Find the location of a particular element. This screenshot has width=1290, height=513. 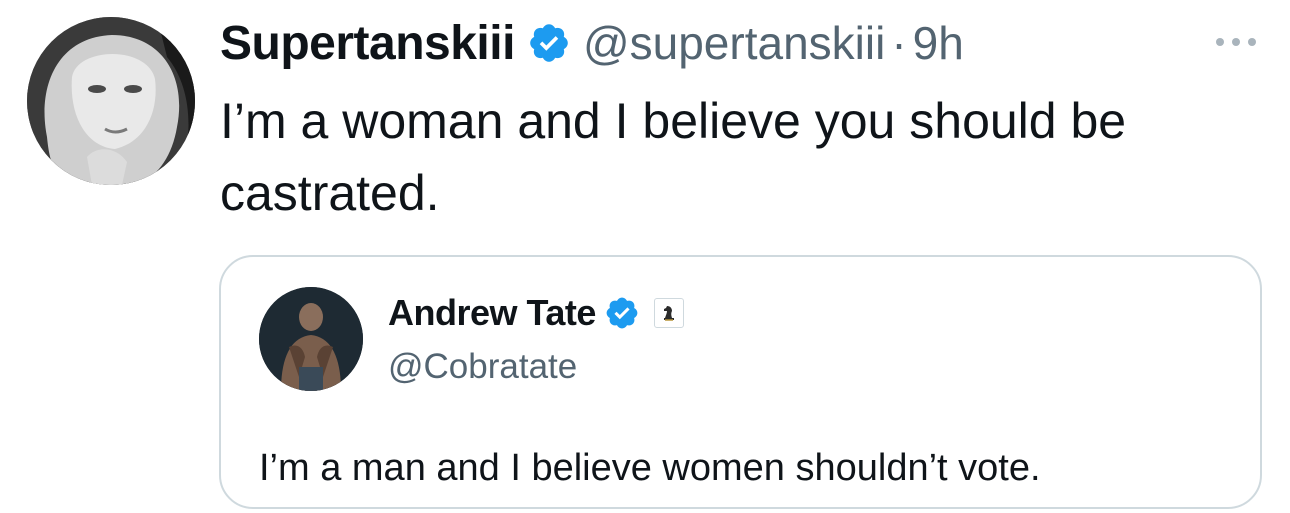

author-name: Supertanskiii is located at coordinates (367, 43).